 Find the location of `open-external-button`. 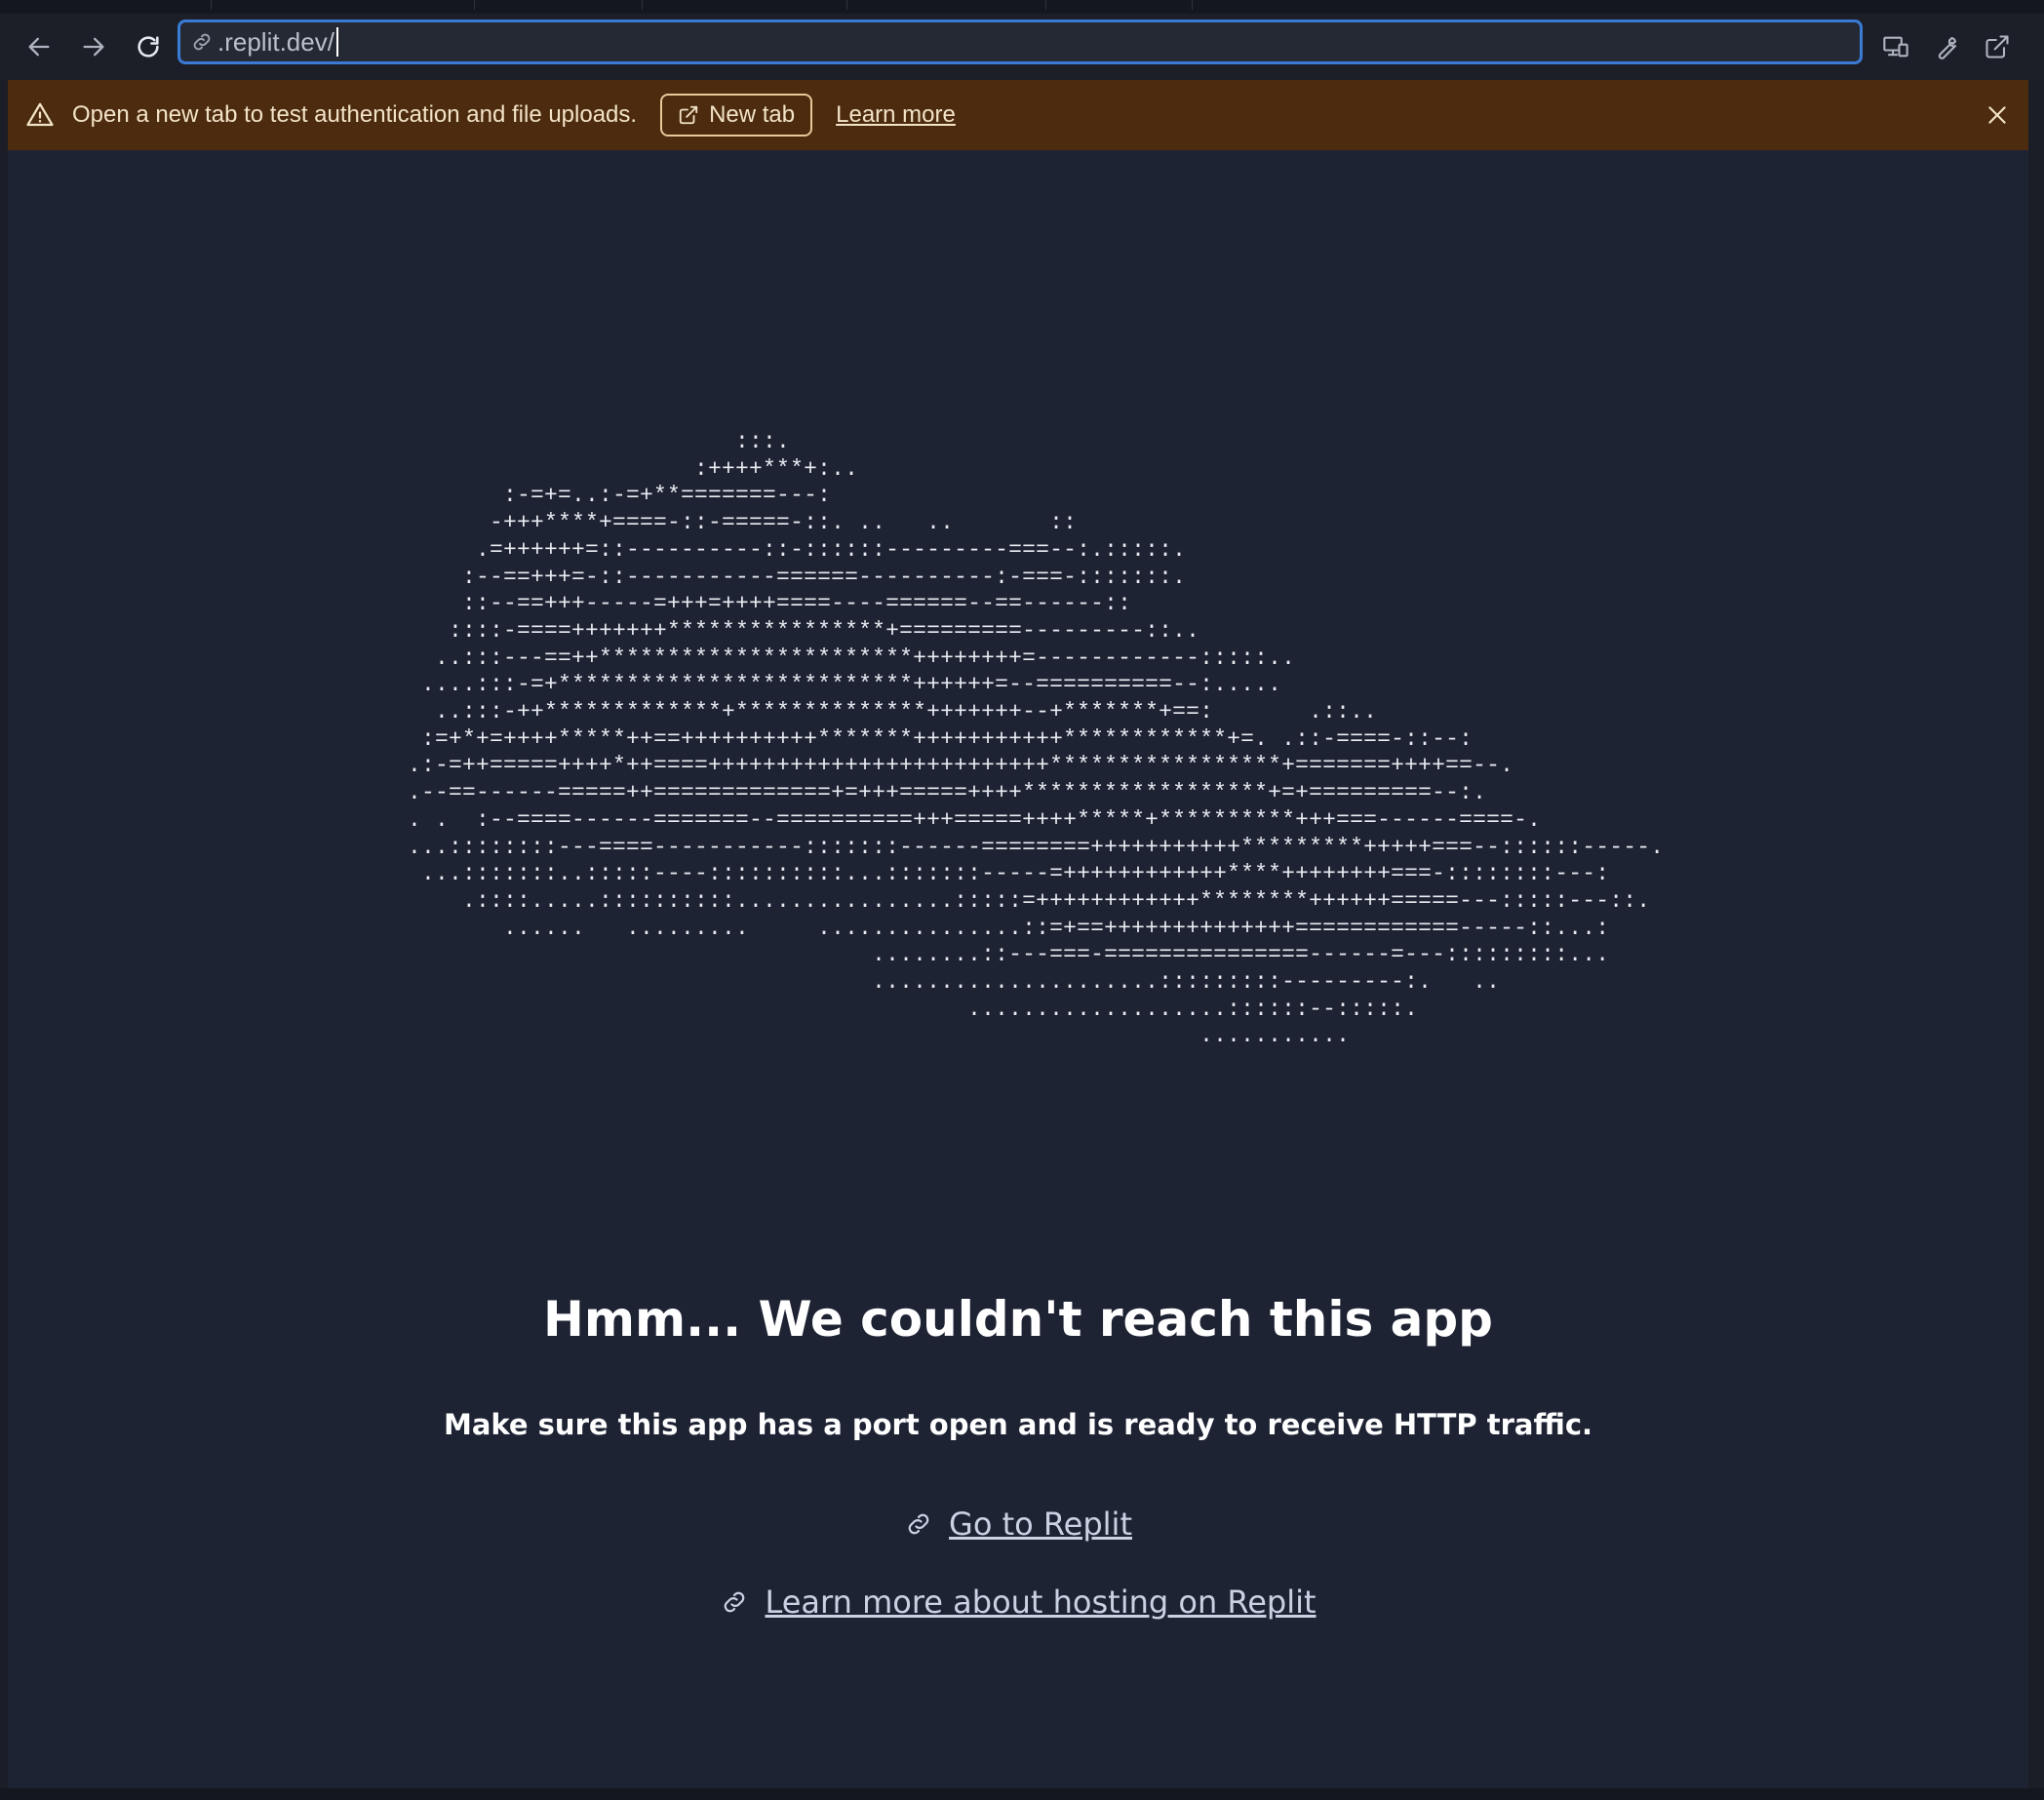

open-external-button is located at coordinates (1997, 46).